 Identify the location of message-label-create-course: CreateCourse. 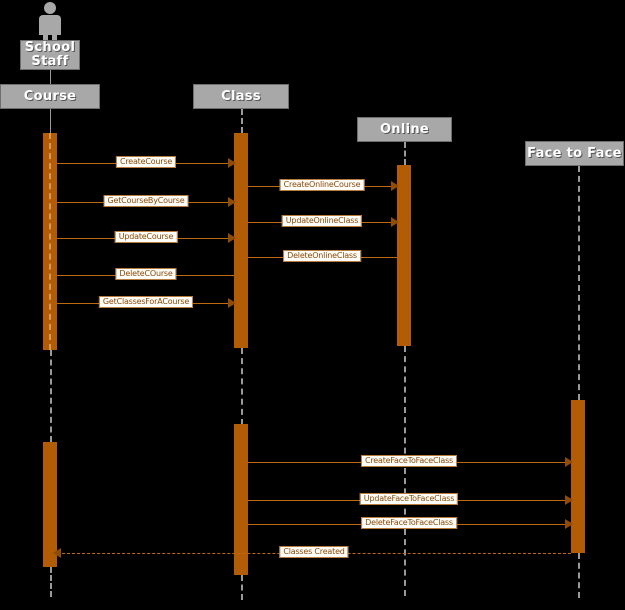
(146, 162).